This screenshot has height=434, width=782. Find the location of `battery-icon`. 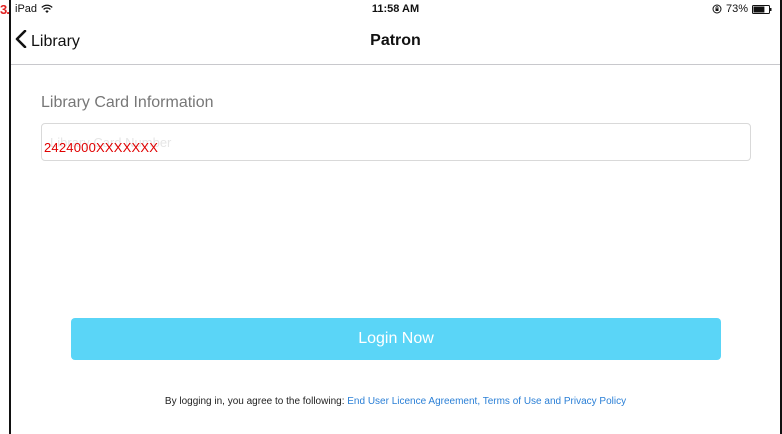

battery-icon is located at coordinates (762, 9).